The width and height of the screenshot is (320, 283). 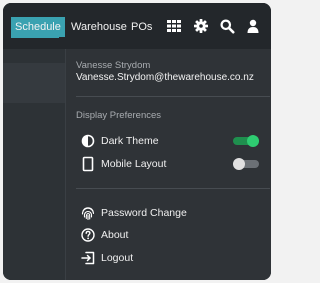 What do you see at coordinates (88, 258) in the screenshot?
I see `logout-icon` at bounding box center [88, 258].